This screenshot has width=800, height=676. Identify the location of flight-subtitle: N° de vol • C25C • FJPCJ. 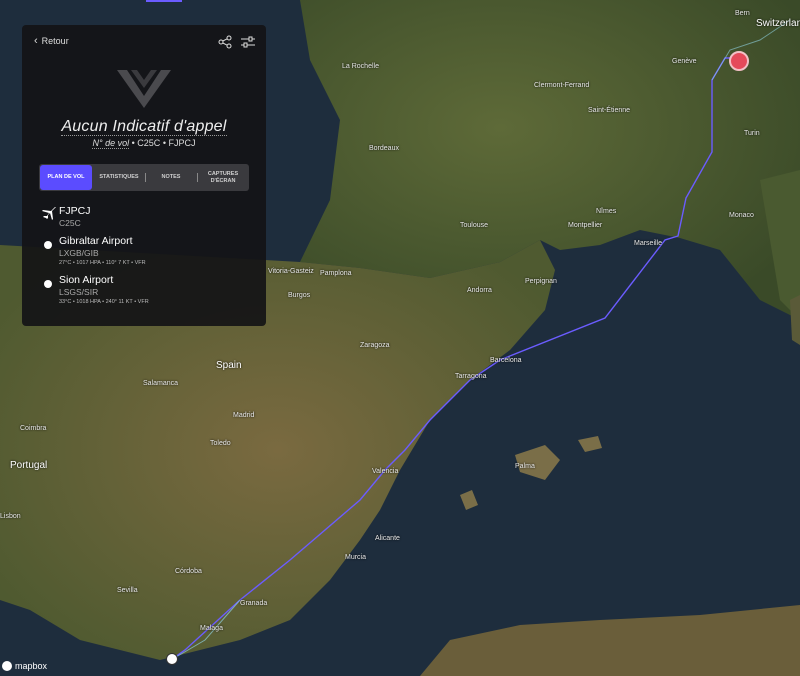
(144, 143).